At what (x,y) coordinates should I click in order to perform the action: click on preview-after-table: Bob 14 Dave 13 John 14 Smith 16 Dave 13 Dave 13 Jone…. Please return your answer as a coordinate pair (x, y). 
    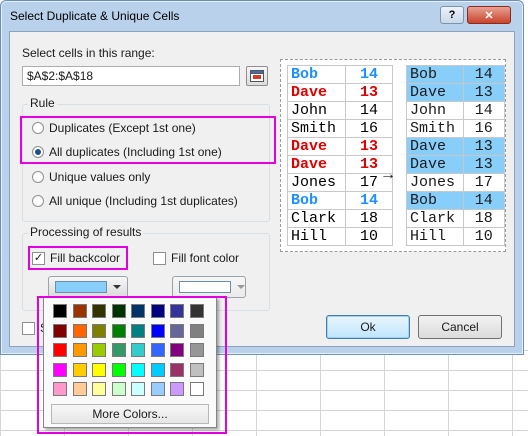
    Looking at the image, I should click on (455, 155).